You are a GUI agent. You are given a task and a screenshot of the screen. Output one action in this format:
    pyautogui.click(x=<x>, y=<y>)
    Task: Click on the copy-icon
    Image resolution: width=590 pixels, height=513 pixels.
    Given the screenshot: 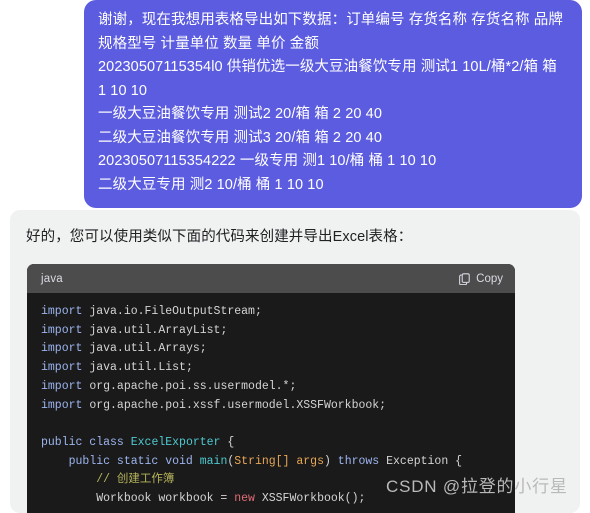 What is the action you would take?
    pyautogui.click(x=464, y=278)
    